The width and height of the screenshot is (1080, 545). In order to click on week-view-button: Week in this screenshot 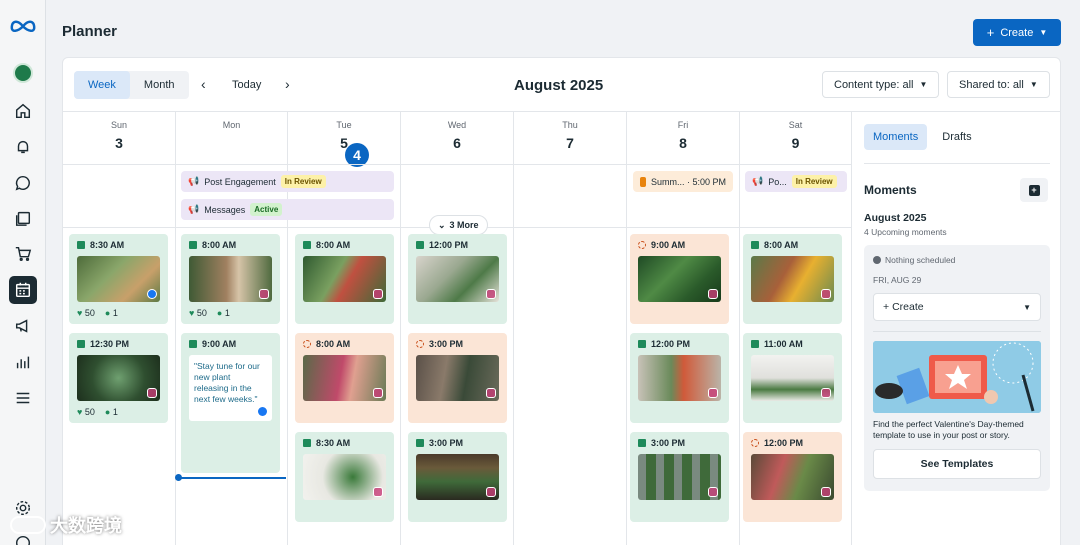, I will do `click(102, 85)`.